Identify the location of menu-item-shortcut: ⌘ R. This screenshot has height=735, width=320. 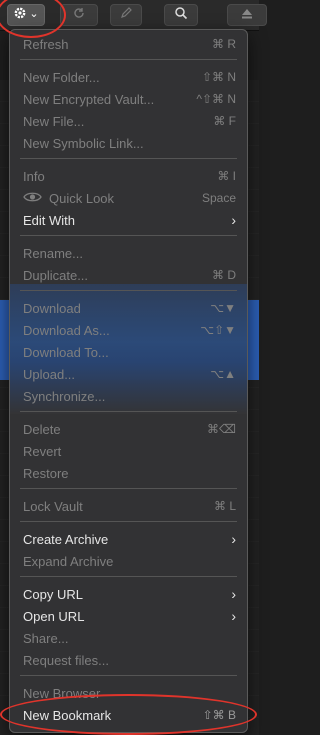
(224, 44).